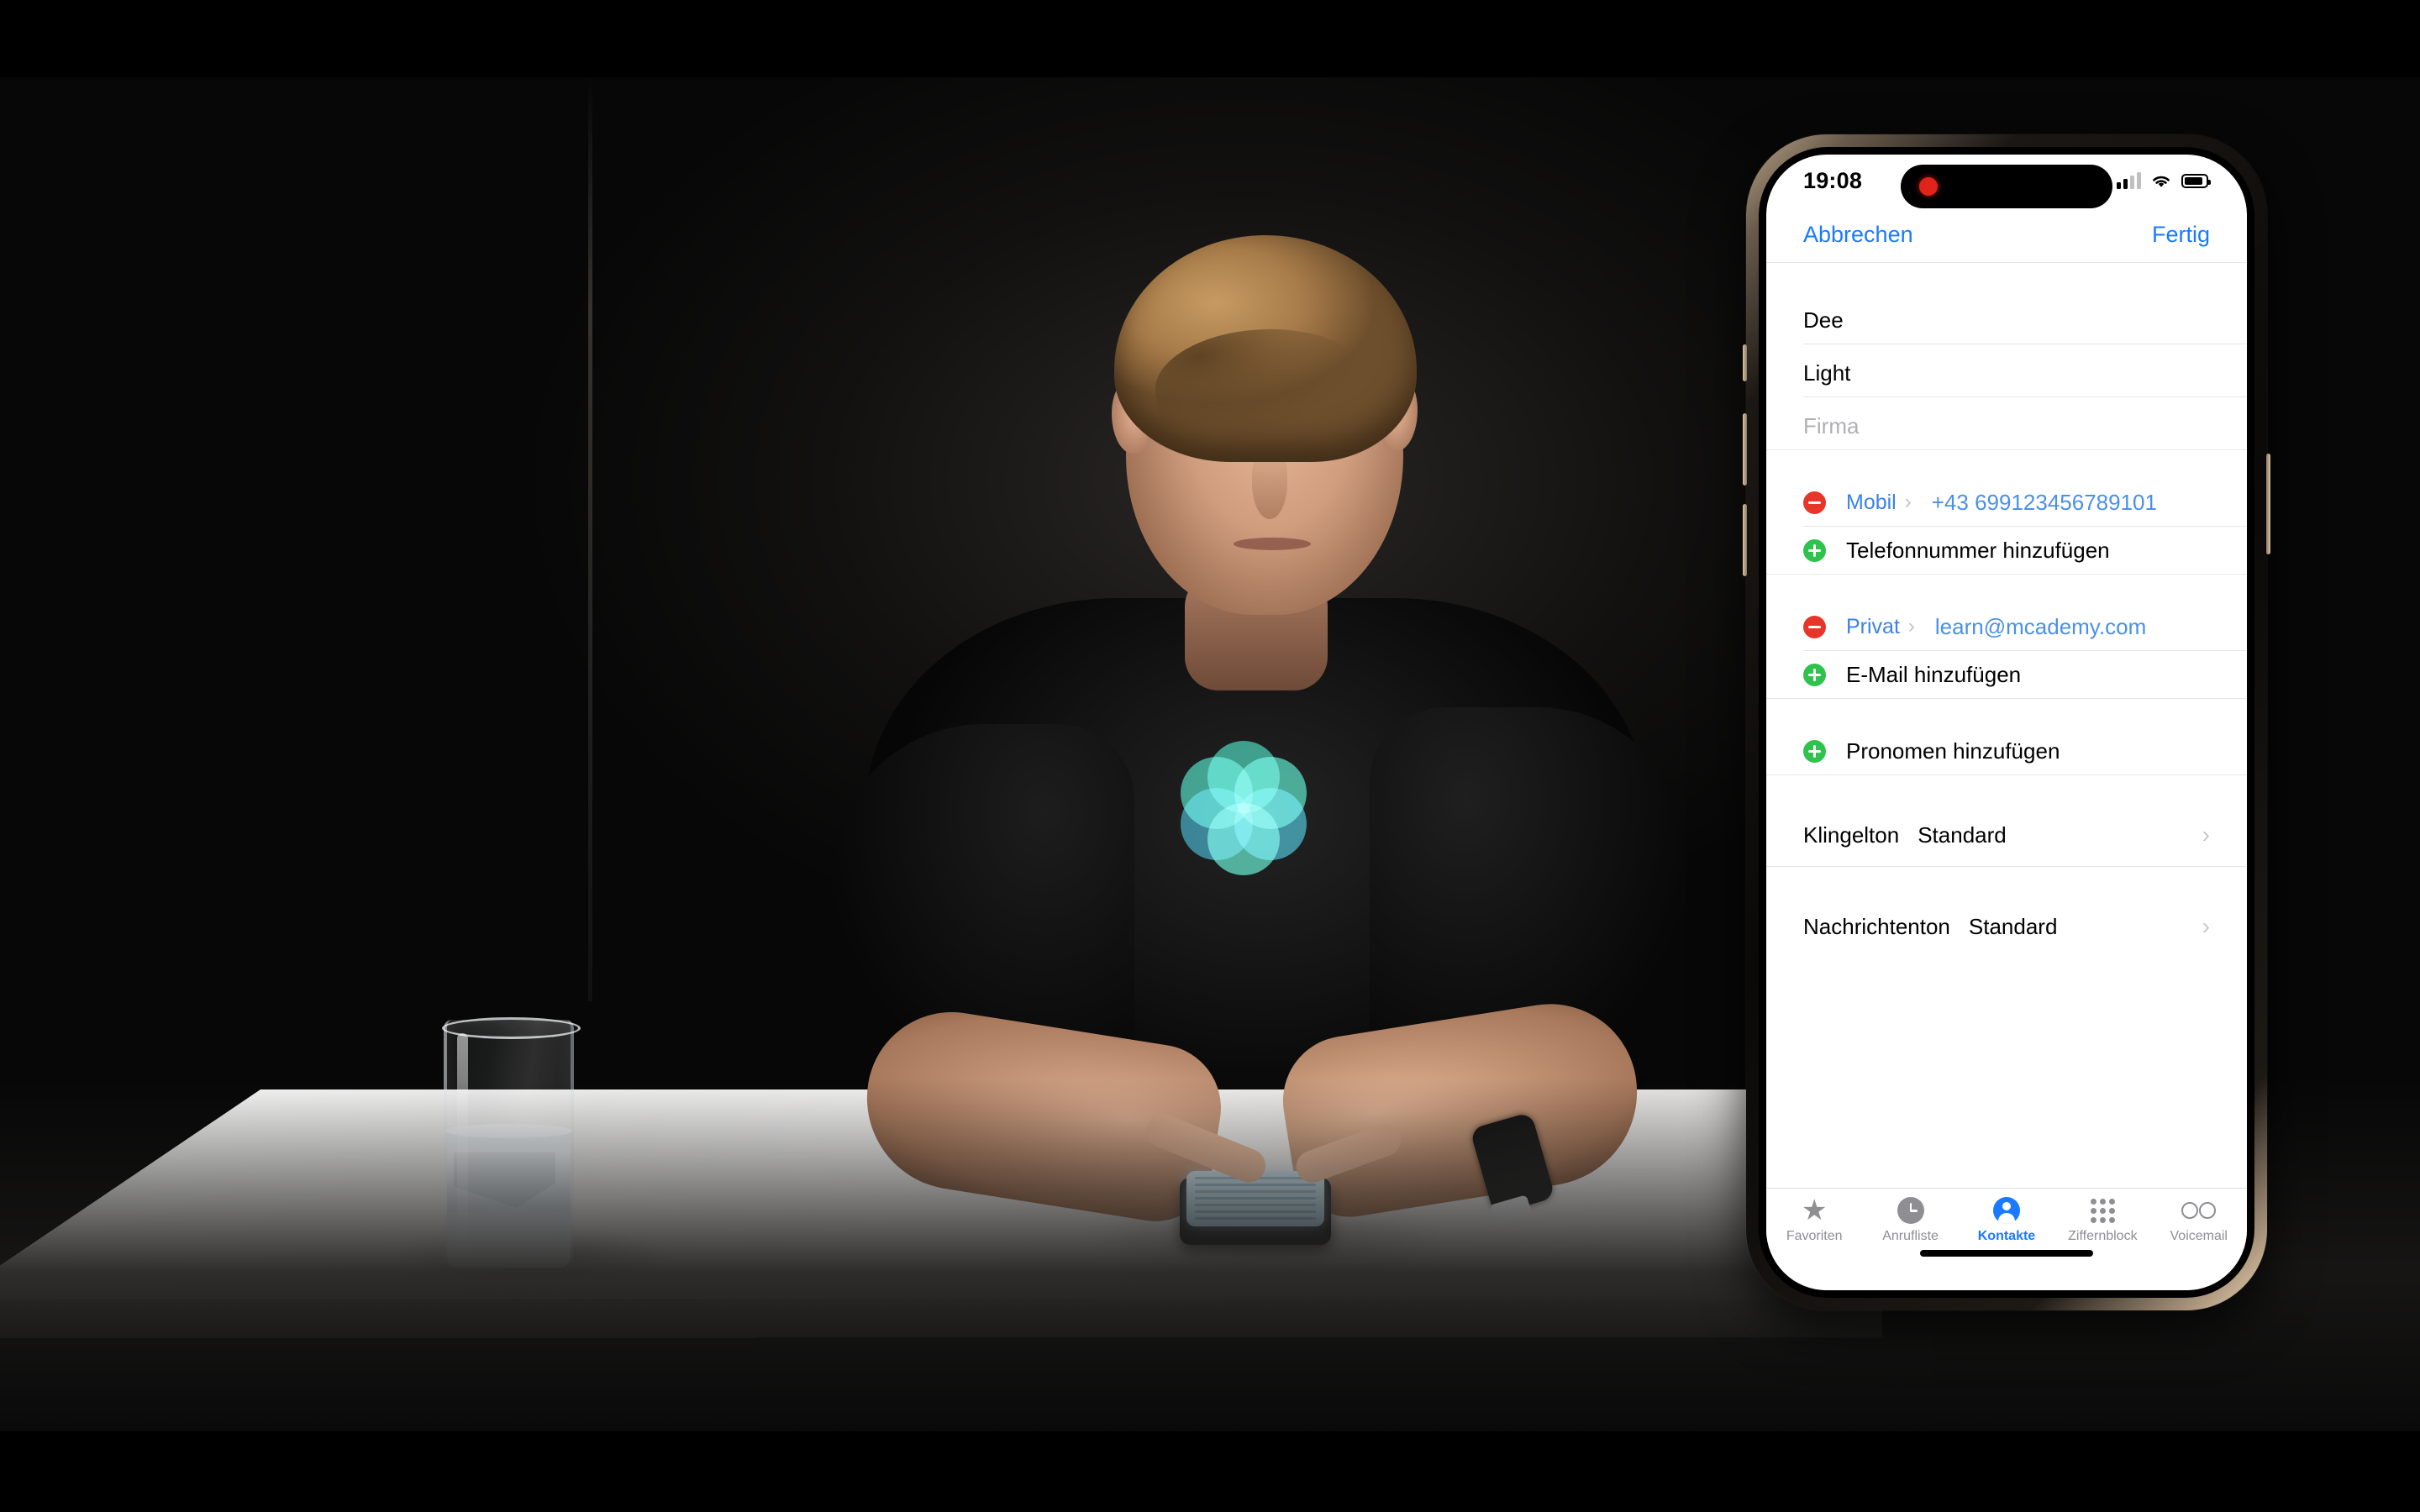 Image resolution: width=2420 pixels, height=1512 pixels. I want to click on first-name-value: Dee, so click(1823, 320).